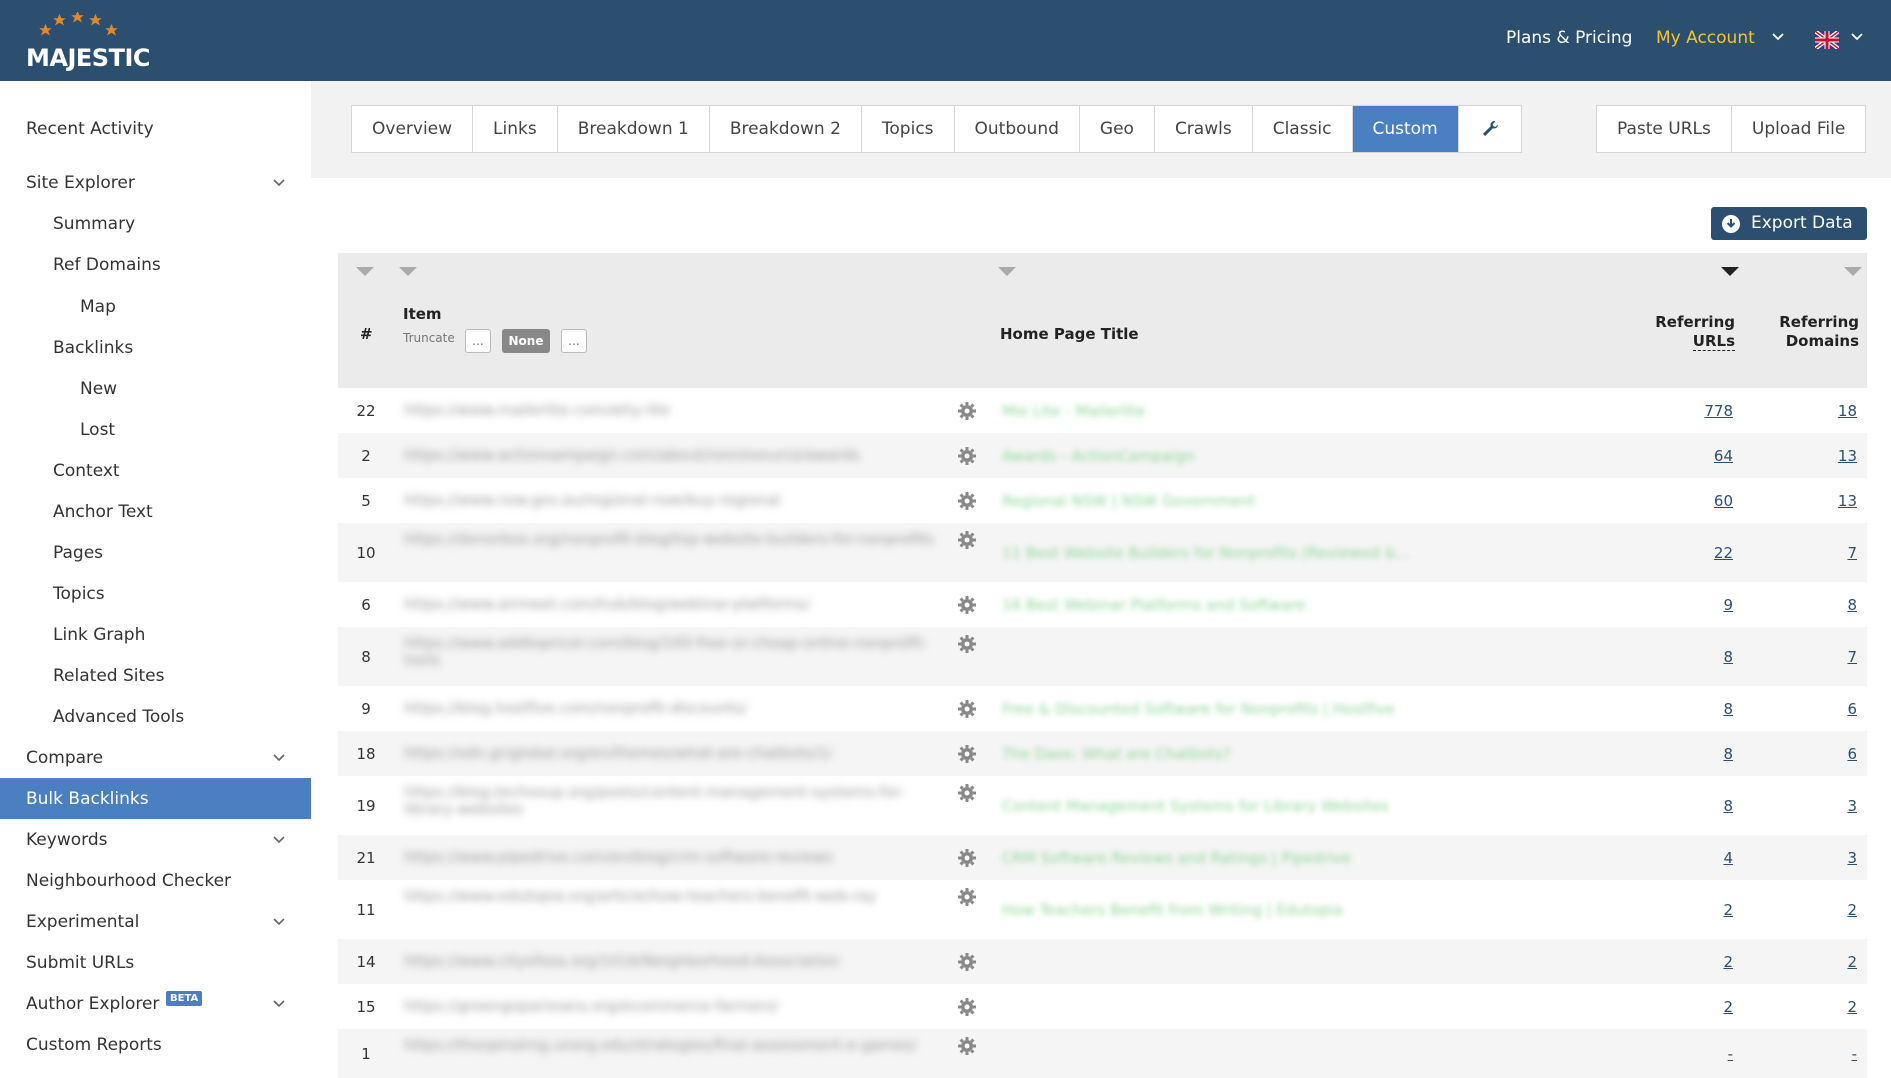 Image resolution: width=1891 pixels, height=1078 pixels. What do you see at coordinates (676, 411) in the screenshot?
I see `row-item-url: https://www.mailerlite.com/why-lite` at bounding box center [676, 411].